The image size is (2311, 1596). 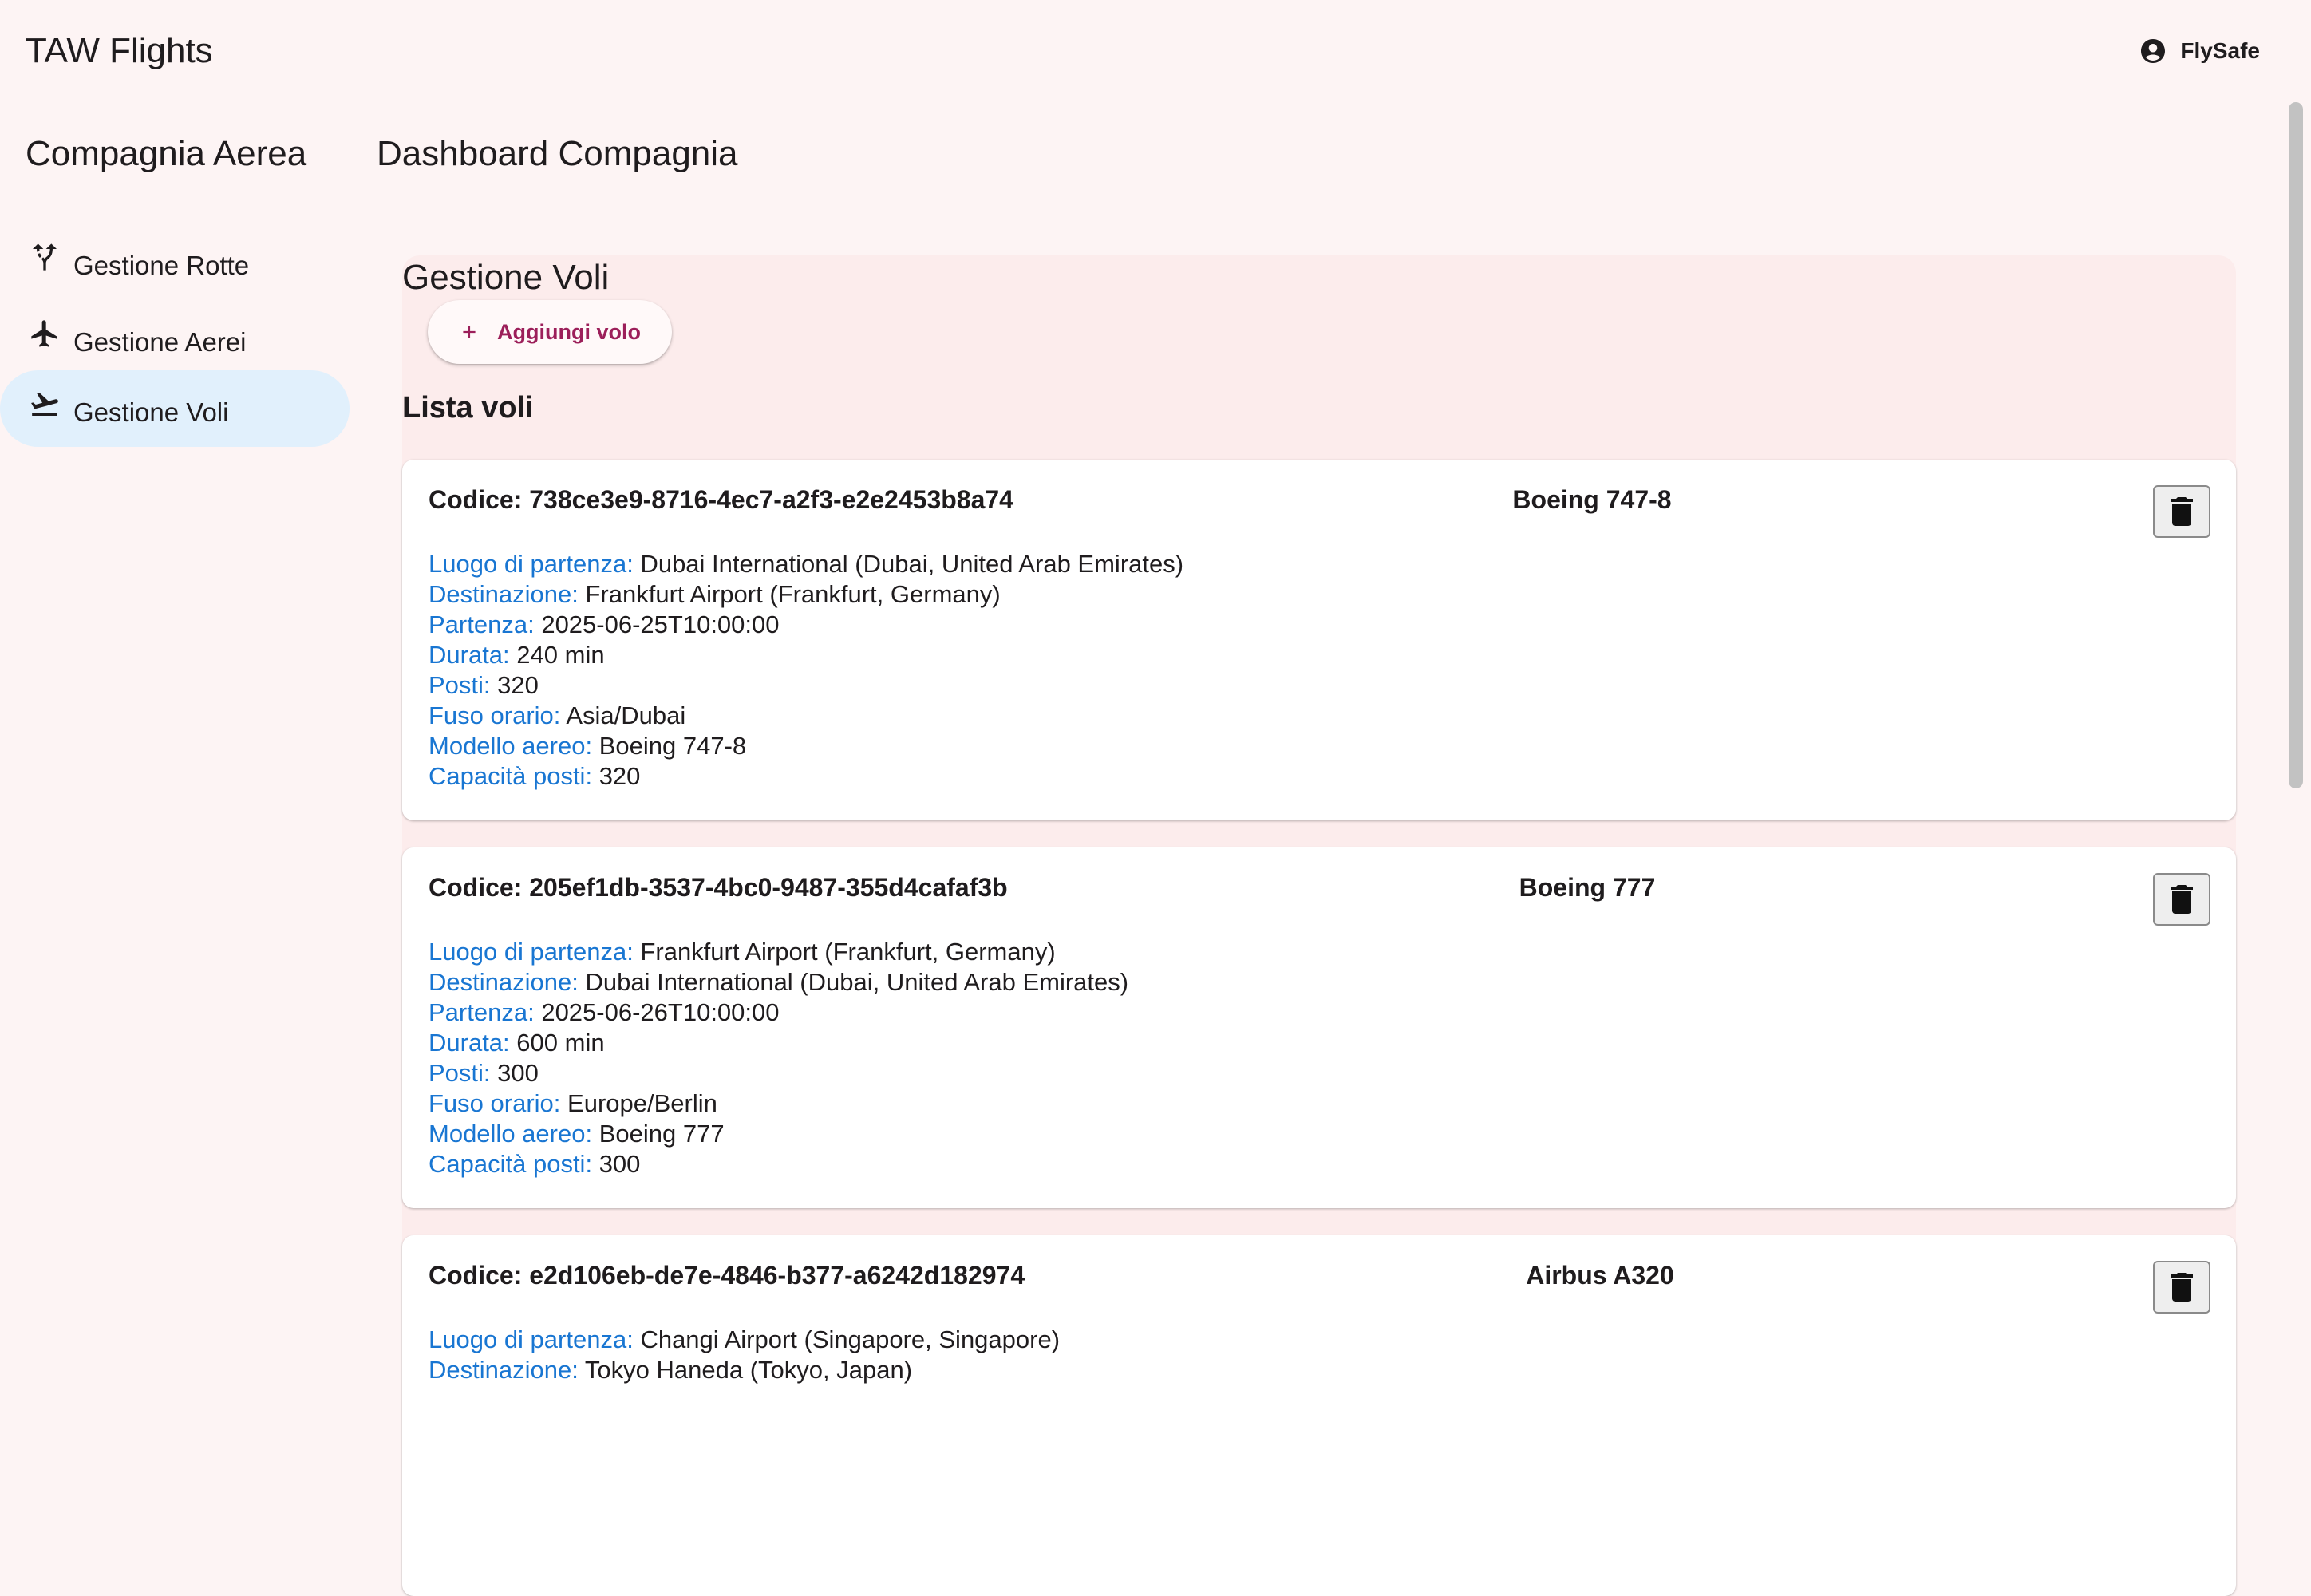 What do you see at coordinates (167, 153) in the screenshot?
I see `sidebar-title: Compagnia Aerea` at bounding box center [167, 153].